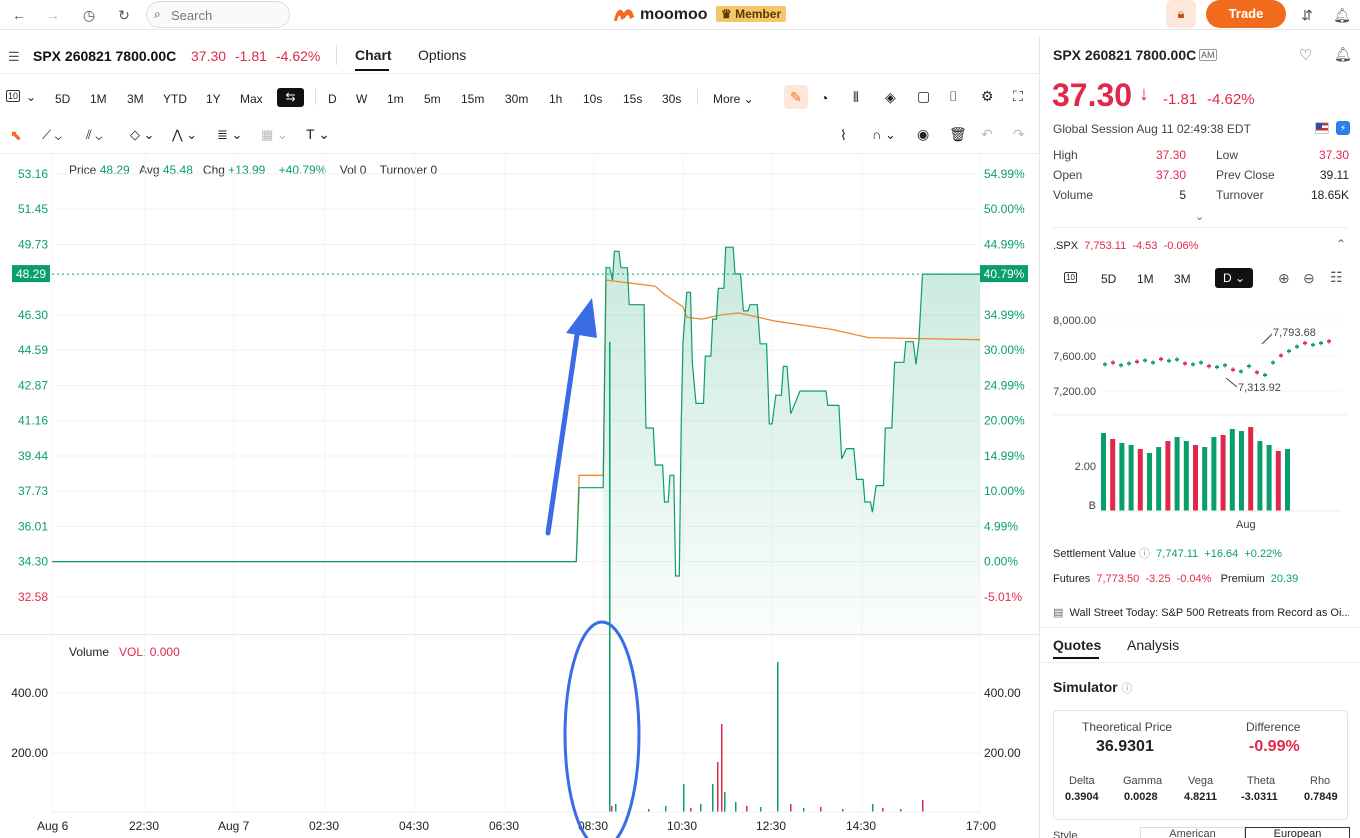 This screenshot has height=838, width=1360. Describe the element at coordinates (135, 99) in the screenshot. I see `range-3m: 3M` at that location.